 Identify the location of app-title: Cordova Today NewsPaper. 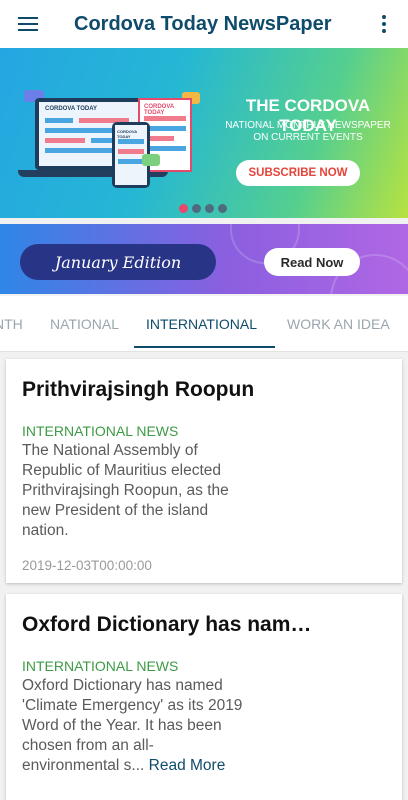
(203, 23).